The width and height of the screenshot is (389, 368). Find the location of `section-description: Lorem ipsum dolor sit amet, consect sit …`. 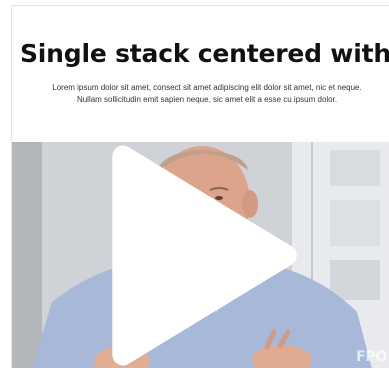

section-description: Lorem ipsum dolor sit amet, consect sit … is located at coordinates (207, 93).